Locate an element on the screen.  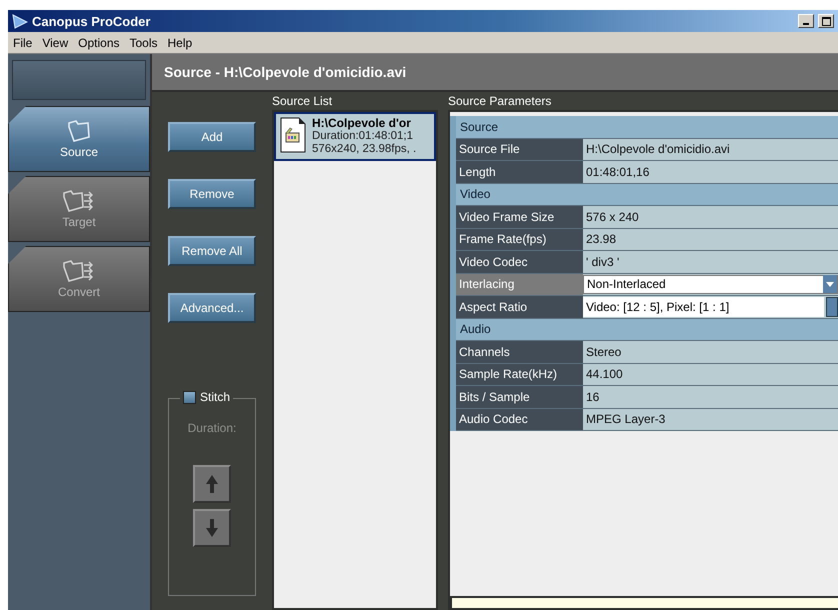
action-button: Remove All is located at coordinates (212, 251).